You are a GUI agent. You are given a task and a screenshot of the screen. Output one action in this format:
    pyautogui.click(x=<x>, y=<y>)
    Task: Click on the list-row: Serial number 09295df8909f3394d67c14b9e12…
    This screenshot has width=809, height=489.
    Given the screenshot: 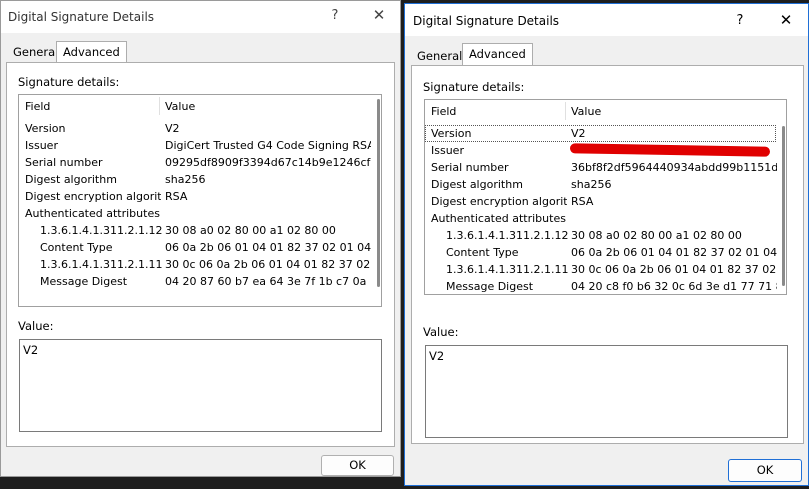 What is the action you would take?
    pyautogui.click(x=195, y=162)
    